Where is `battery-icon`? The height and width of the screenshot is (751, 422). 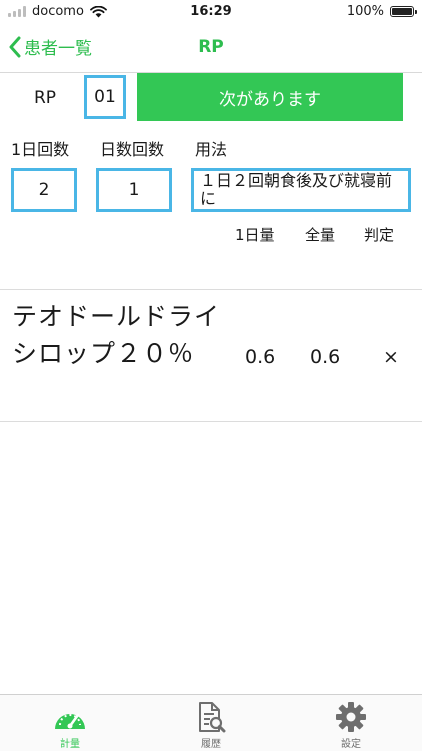
battery-icon is located at coordinates (403, 11).